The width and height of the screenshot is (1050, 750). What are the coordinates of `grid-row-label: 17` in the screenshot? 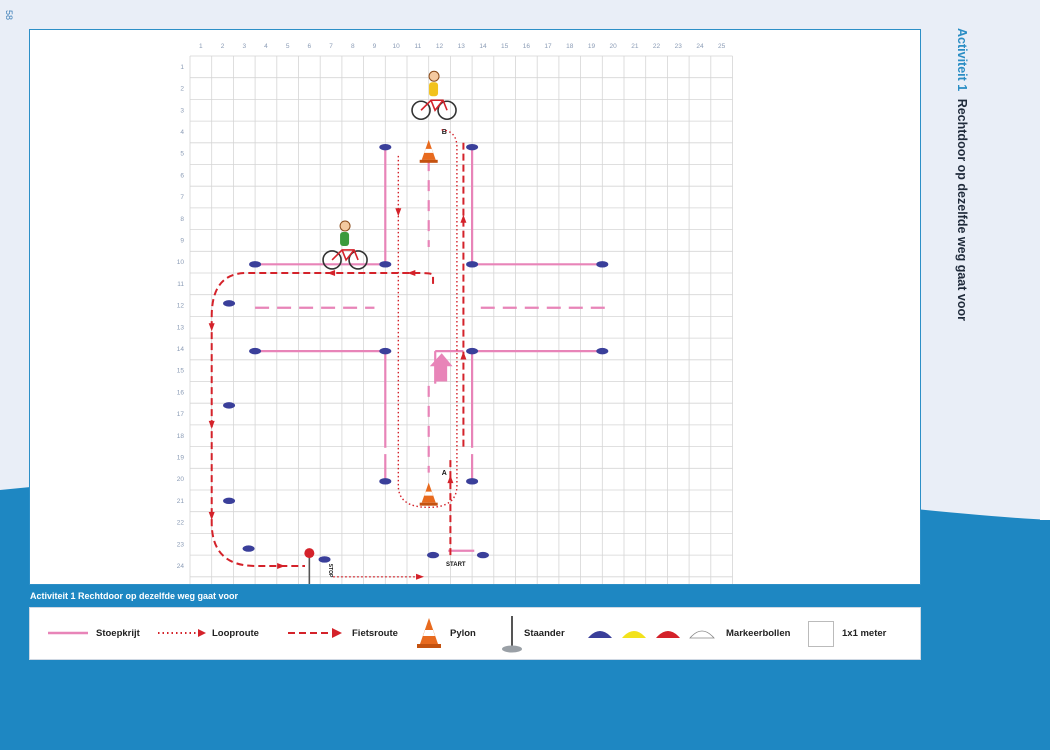 It's located at (181, 414).